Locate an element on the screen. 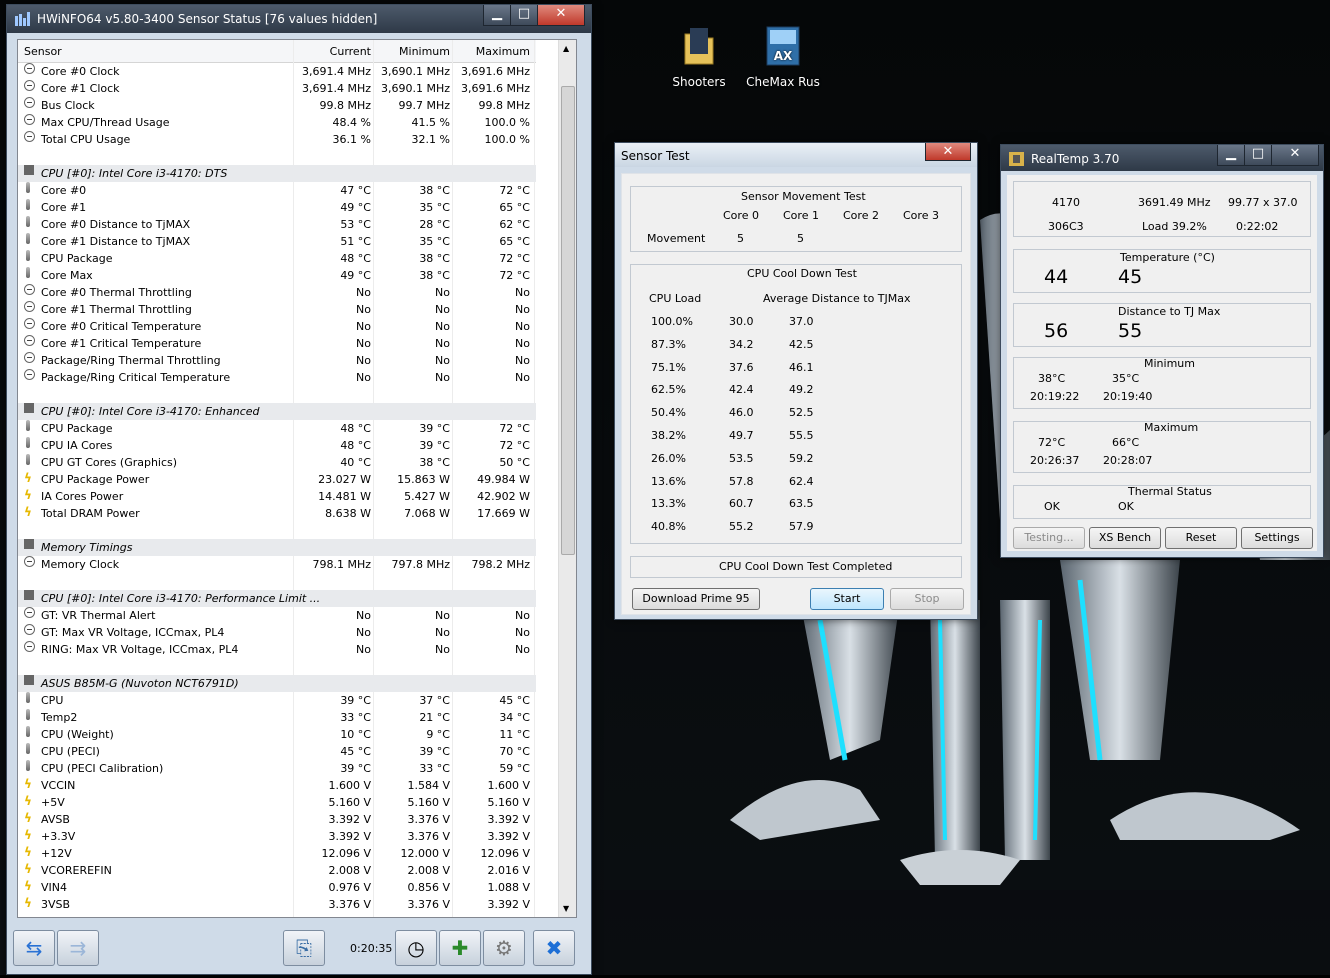 The width and height of the screenshot is (1330, 978). settings-button: Settings is located at coordinates (1277, 538).